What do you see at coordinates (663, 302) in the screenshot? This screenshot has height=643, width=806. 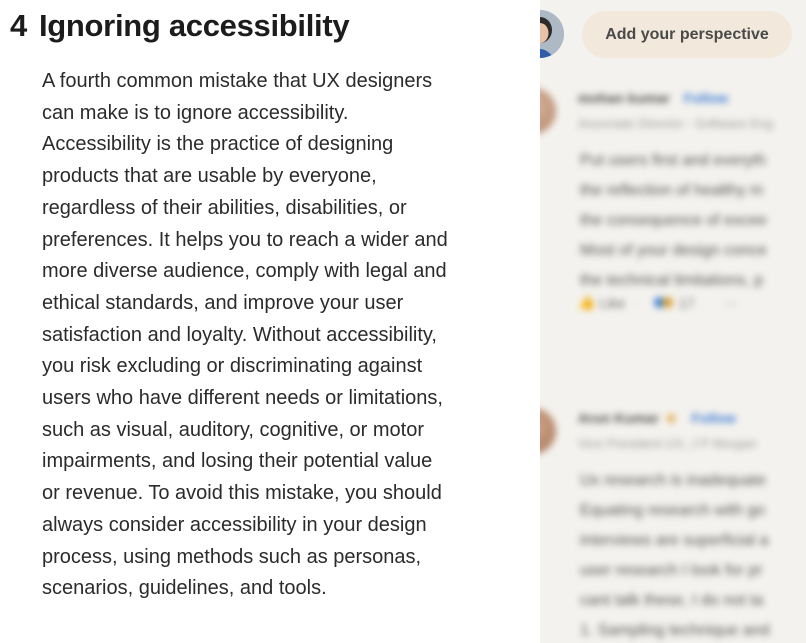 I see `reactions-icon` at bounding box center [663, 302].